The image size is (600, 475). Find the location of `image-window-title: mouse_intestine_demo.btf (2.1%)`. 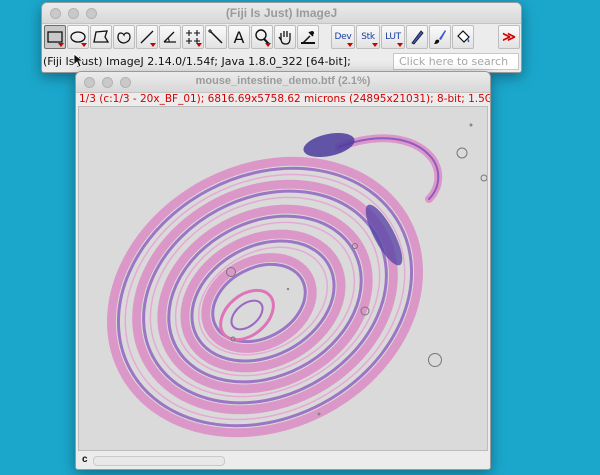

image-window-title: mouse_intestine_demo.btf (2.1%) is located at coordinates (283, 81).